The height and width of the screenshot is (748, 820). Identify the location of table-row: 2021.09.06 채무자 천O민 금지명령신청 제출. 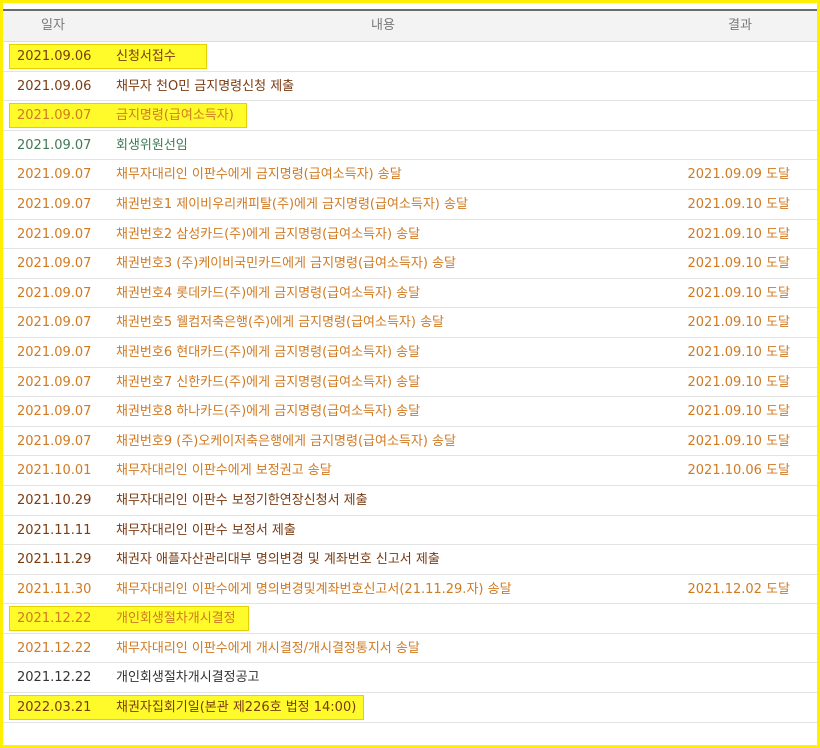
(410, 87).